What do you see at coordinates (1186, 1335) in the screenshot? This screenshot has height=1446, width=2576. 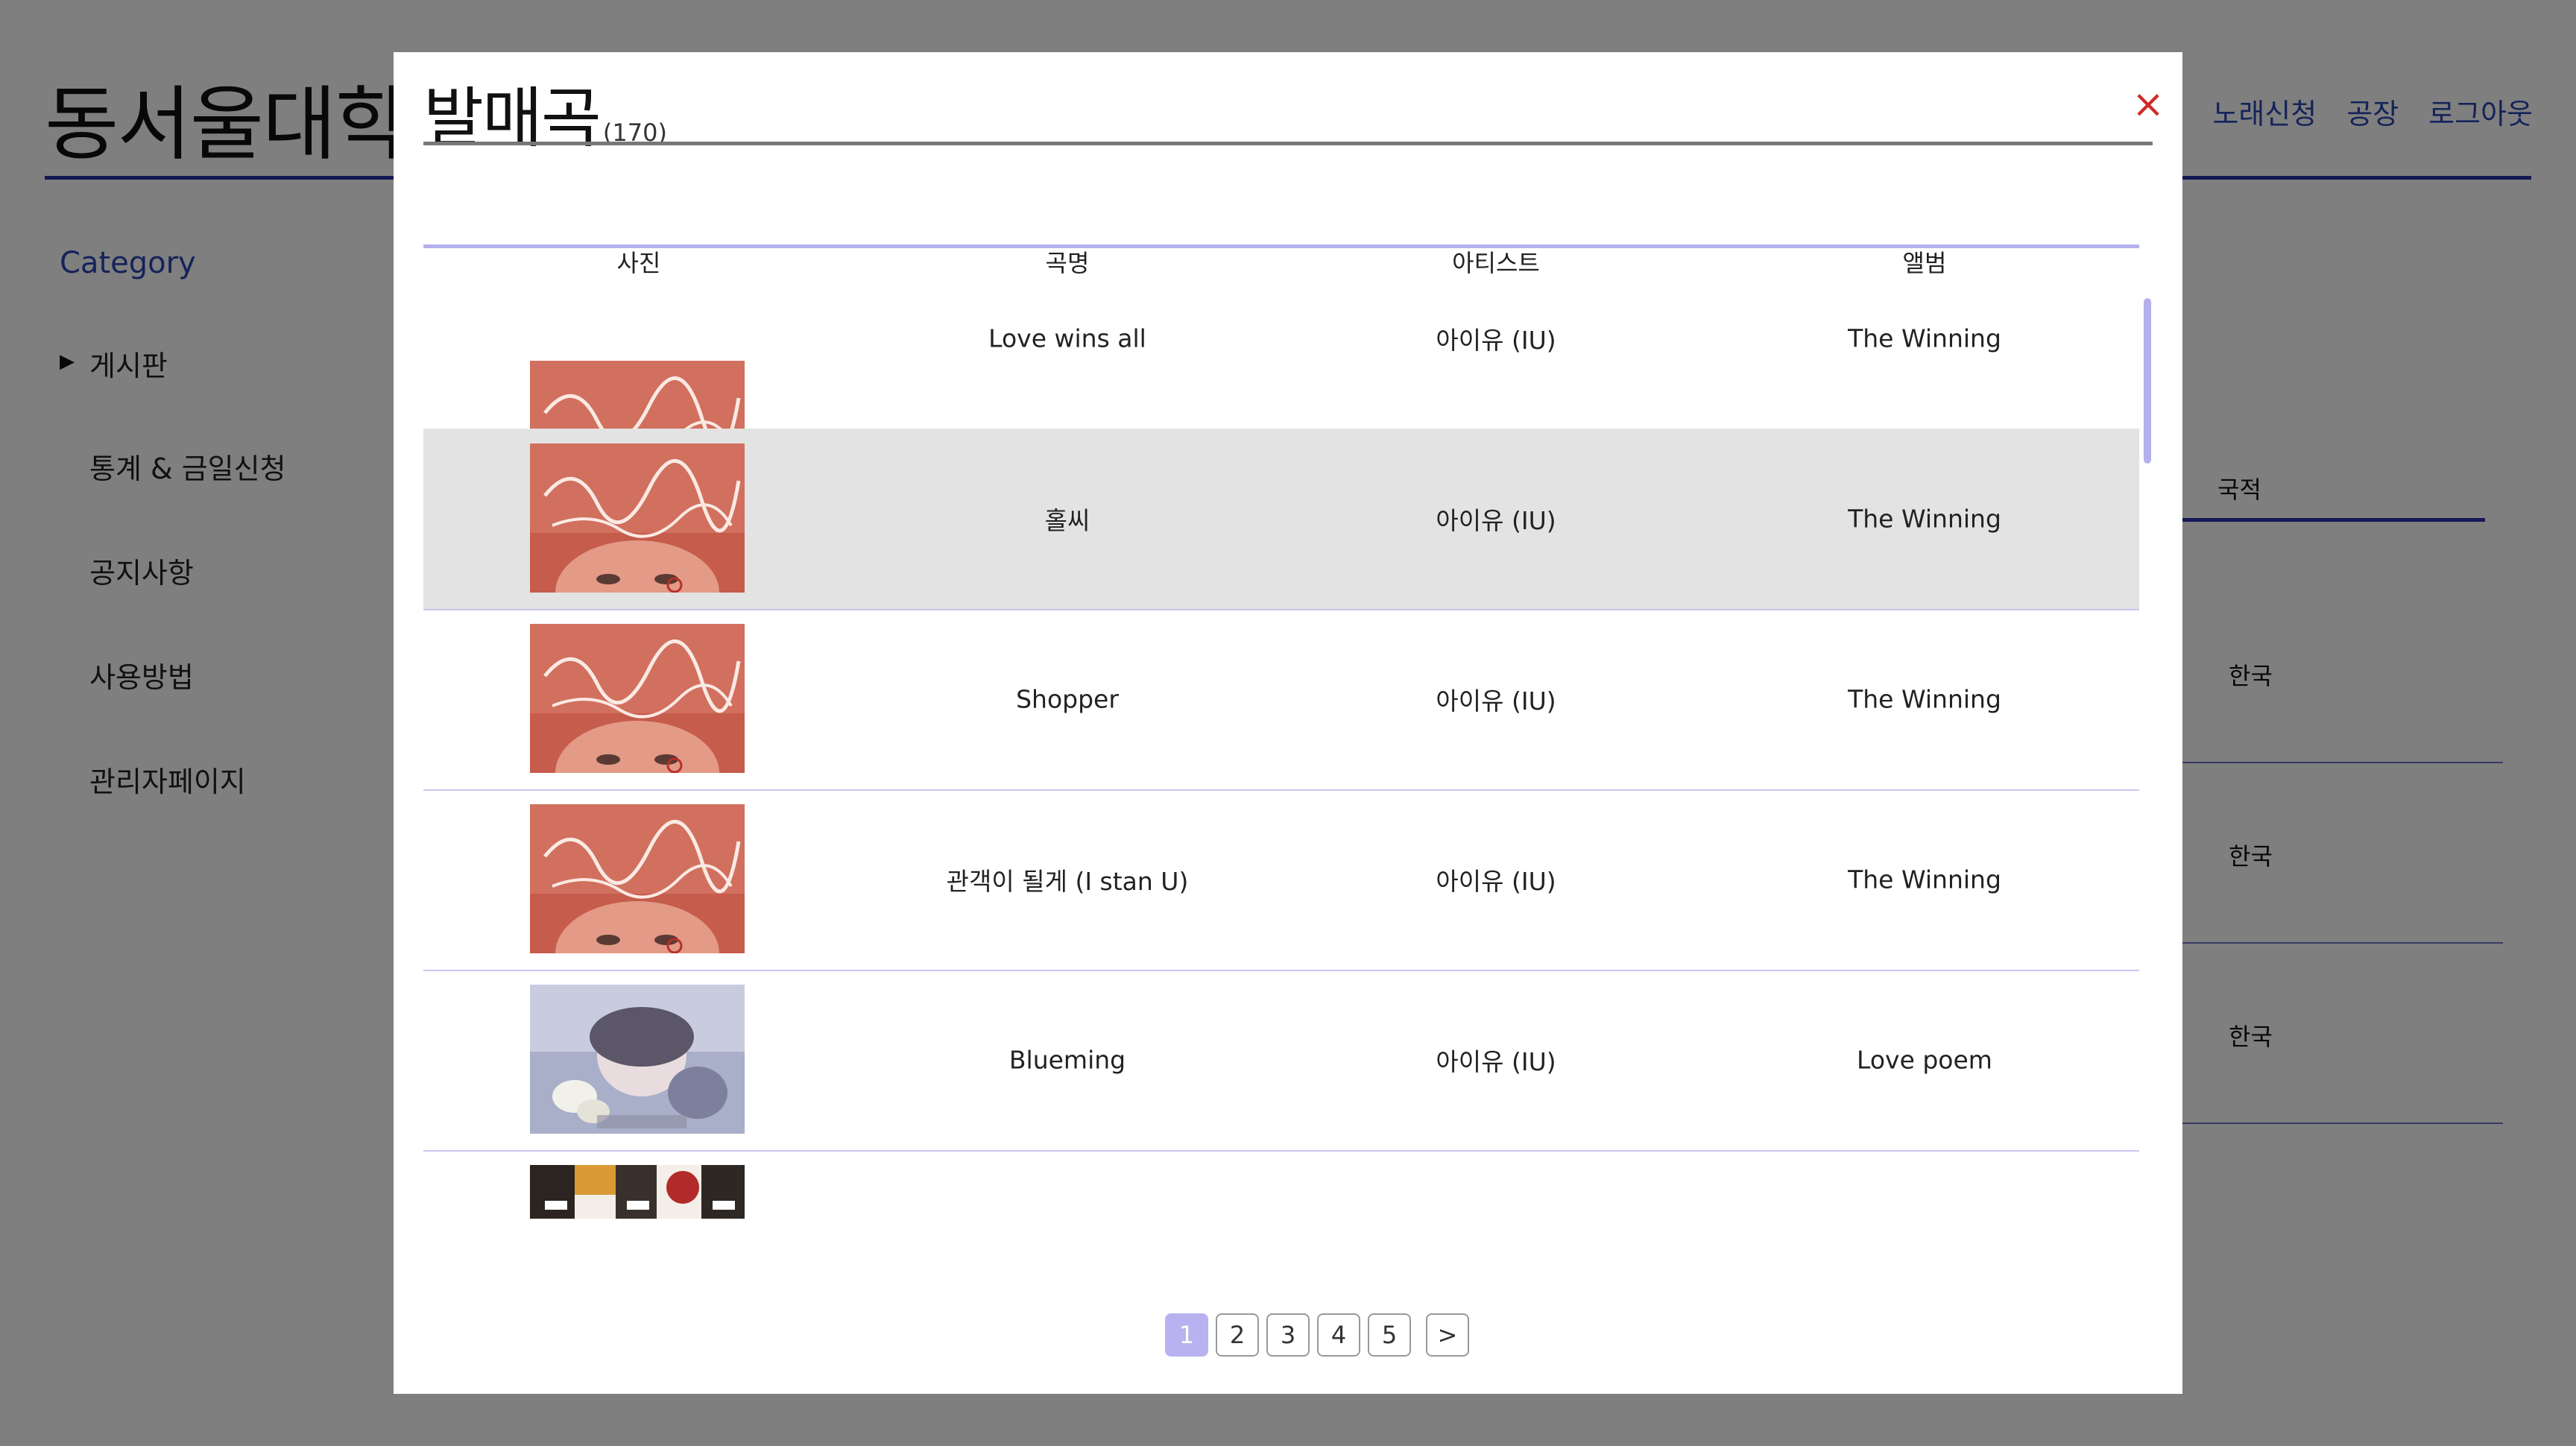 I see `page-button-1: 1` at bounding box center [1186, 1335].